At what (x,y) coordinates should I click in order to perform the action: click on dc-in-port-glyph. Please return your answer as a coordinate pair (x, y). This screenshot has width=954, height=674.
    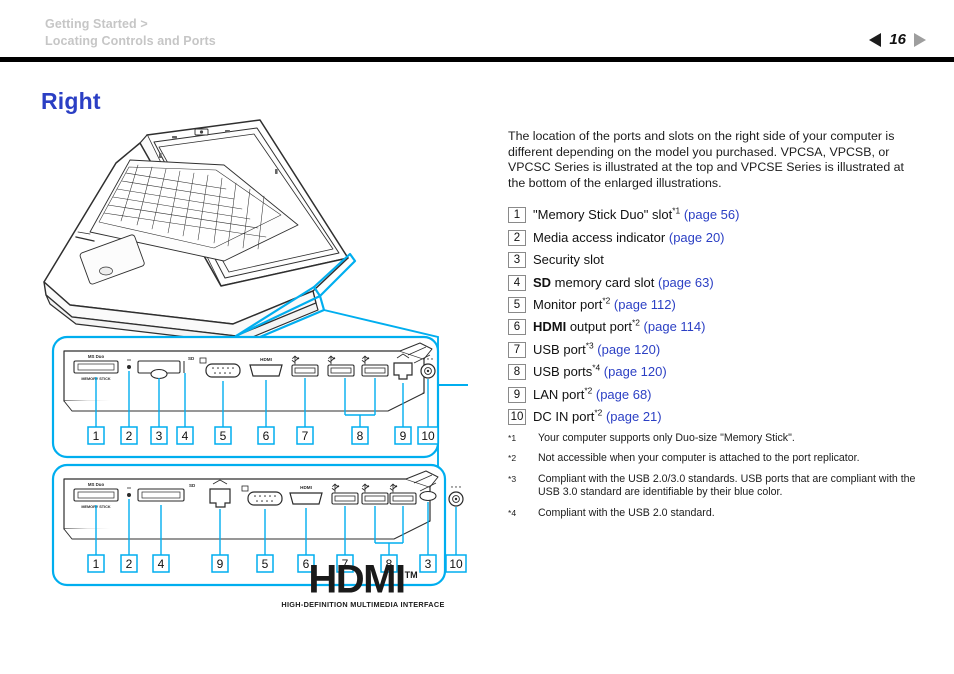
    Looking at the image, I should click on (456, 496).